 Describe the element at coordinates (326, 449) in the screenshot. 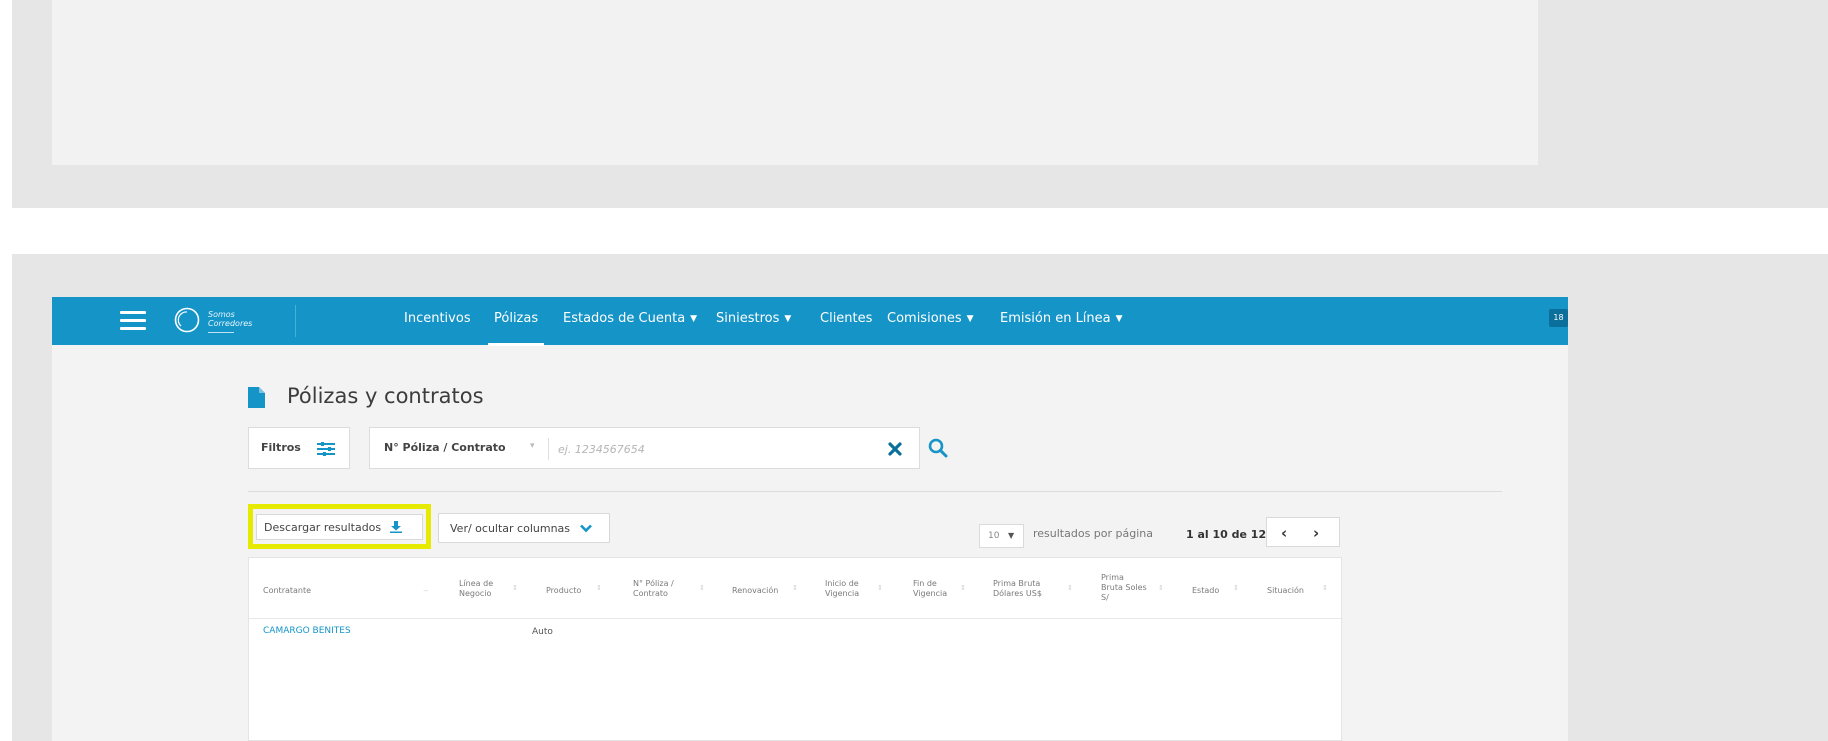

I see `sliders-icon` at that location.